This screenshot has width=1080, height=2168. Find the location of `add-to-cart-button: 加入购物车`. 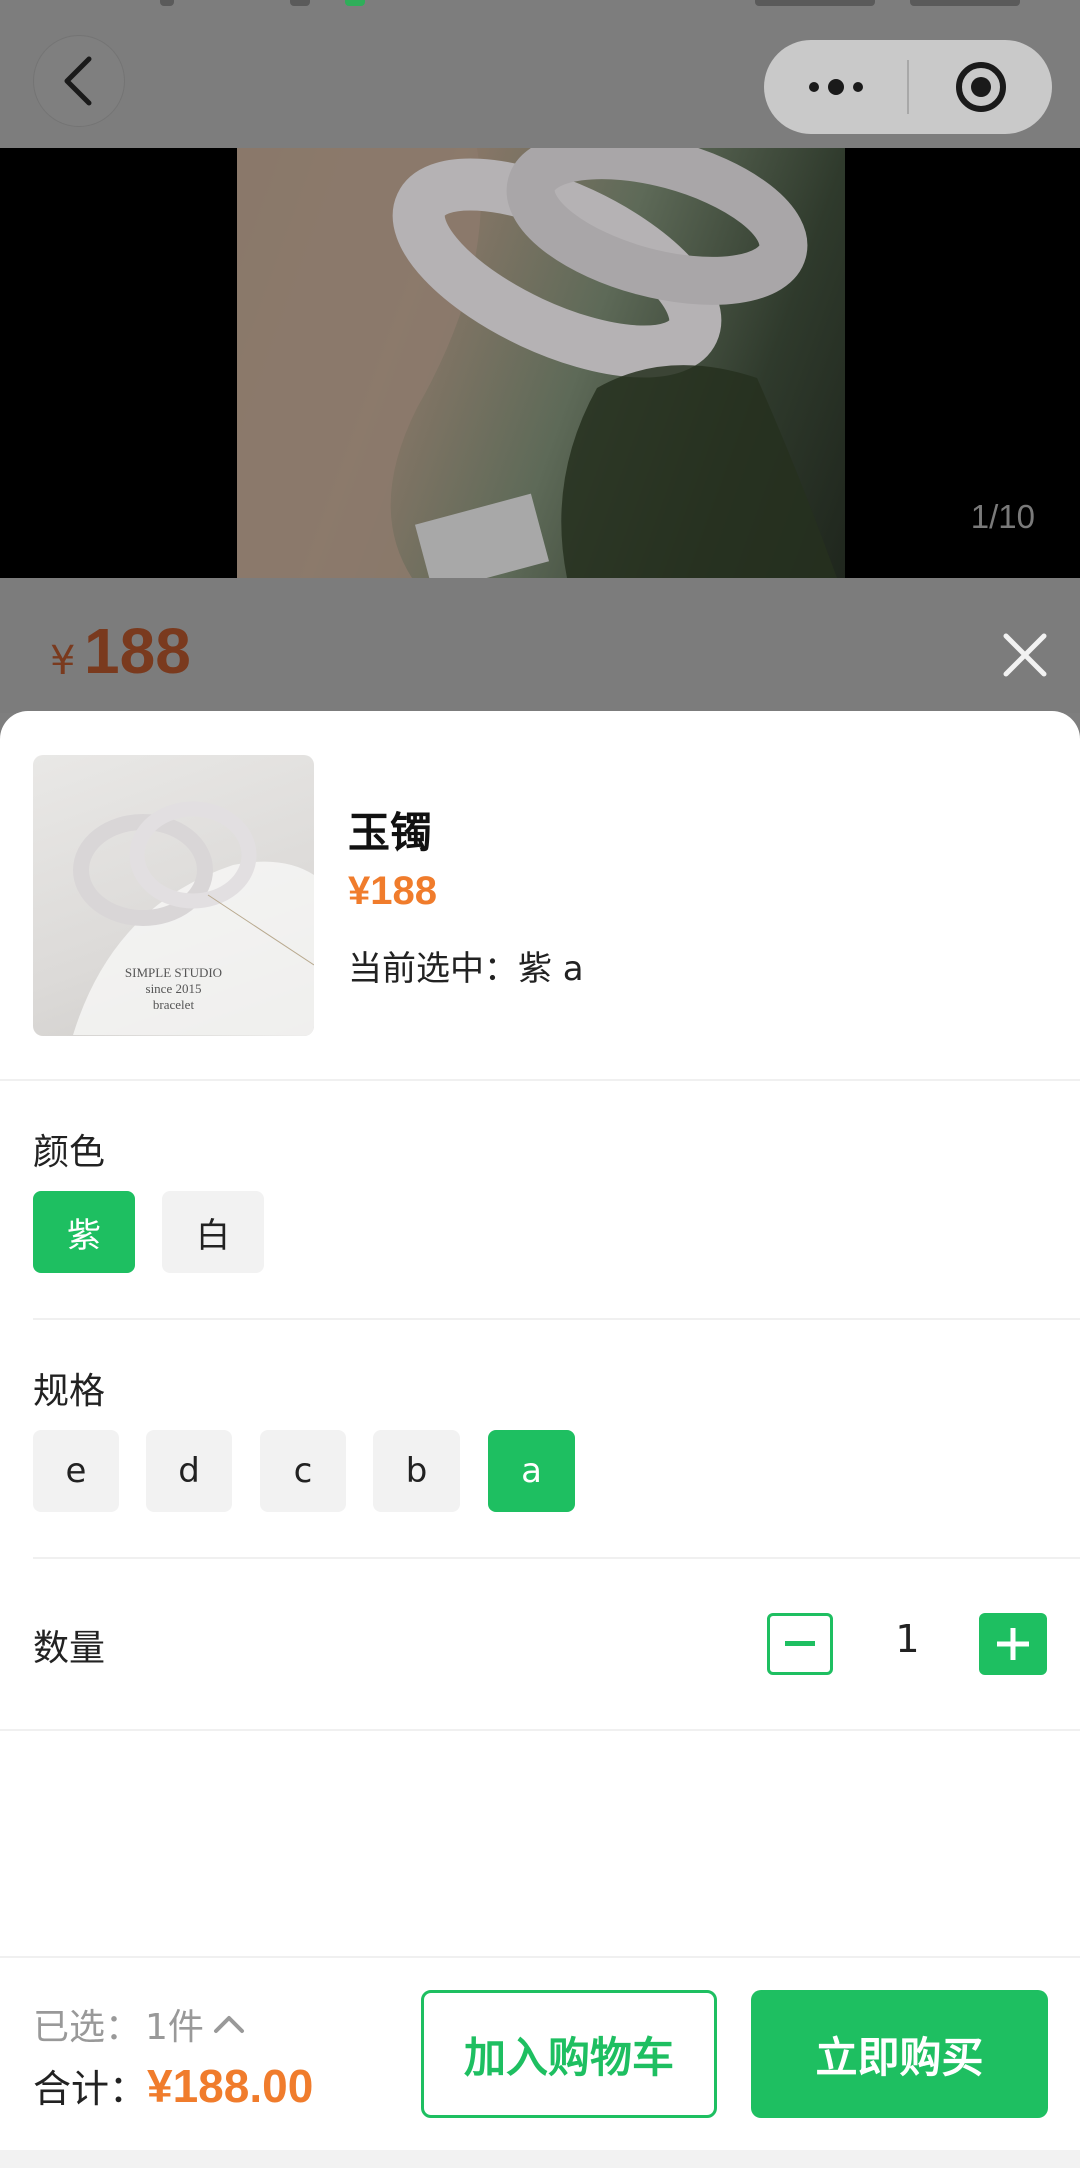

add-to-cart-button: 加入购物车 is located at coordinates (569, 2054).